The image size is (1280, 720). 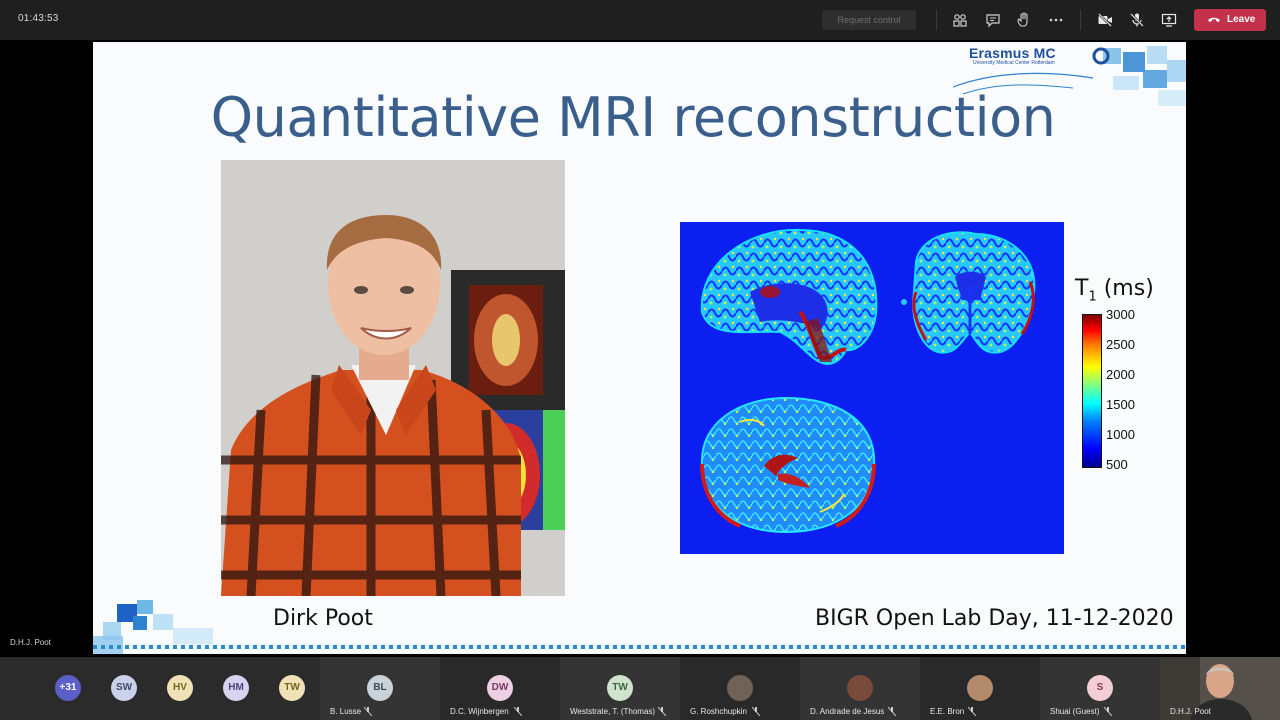 I want to click on participant-avatar: HM, so click(x=236, y=688).